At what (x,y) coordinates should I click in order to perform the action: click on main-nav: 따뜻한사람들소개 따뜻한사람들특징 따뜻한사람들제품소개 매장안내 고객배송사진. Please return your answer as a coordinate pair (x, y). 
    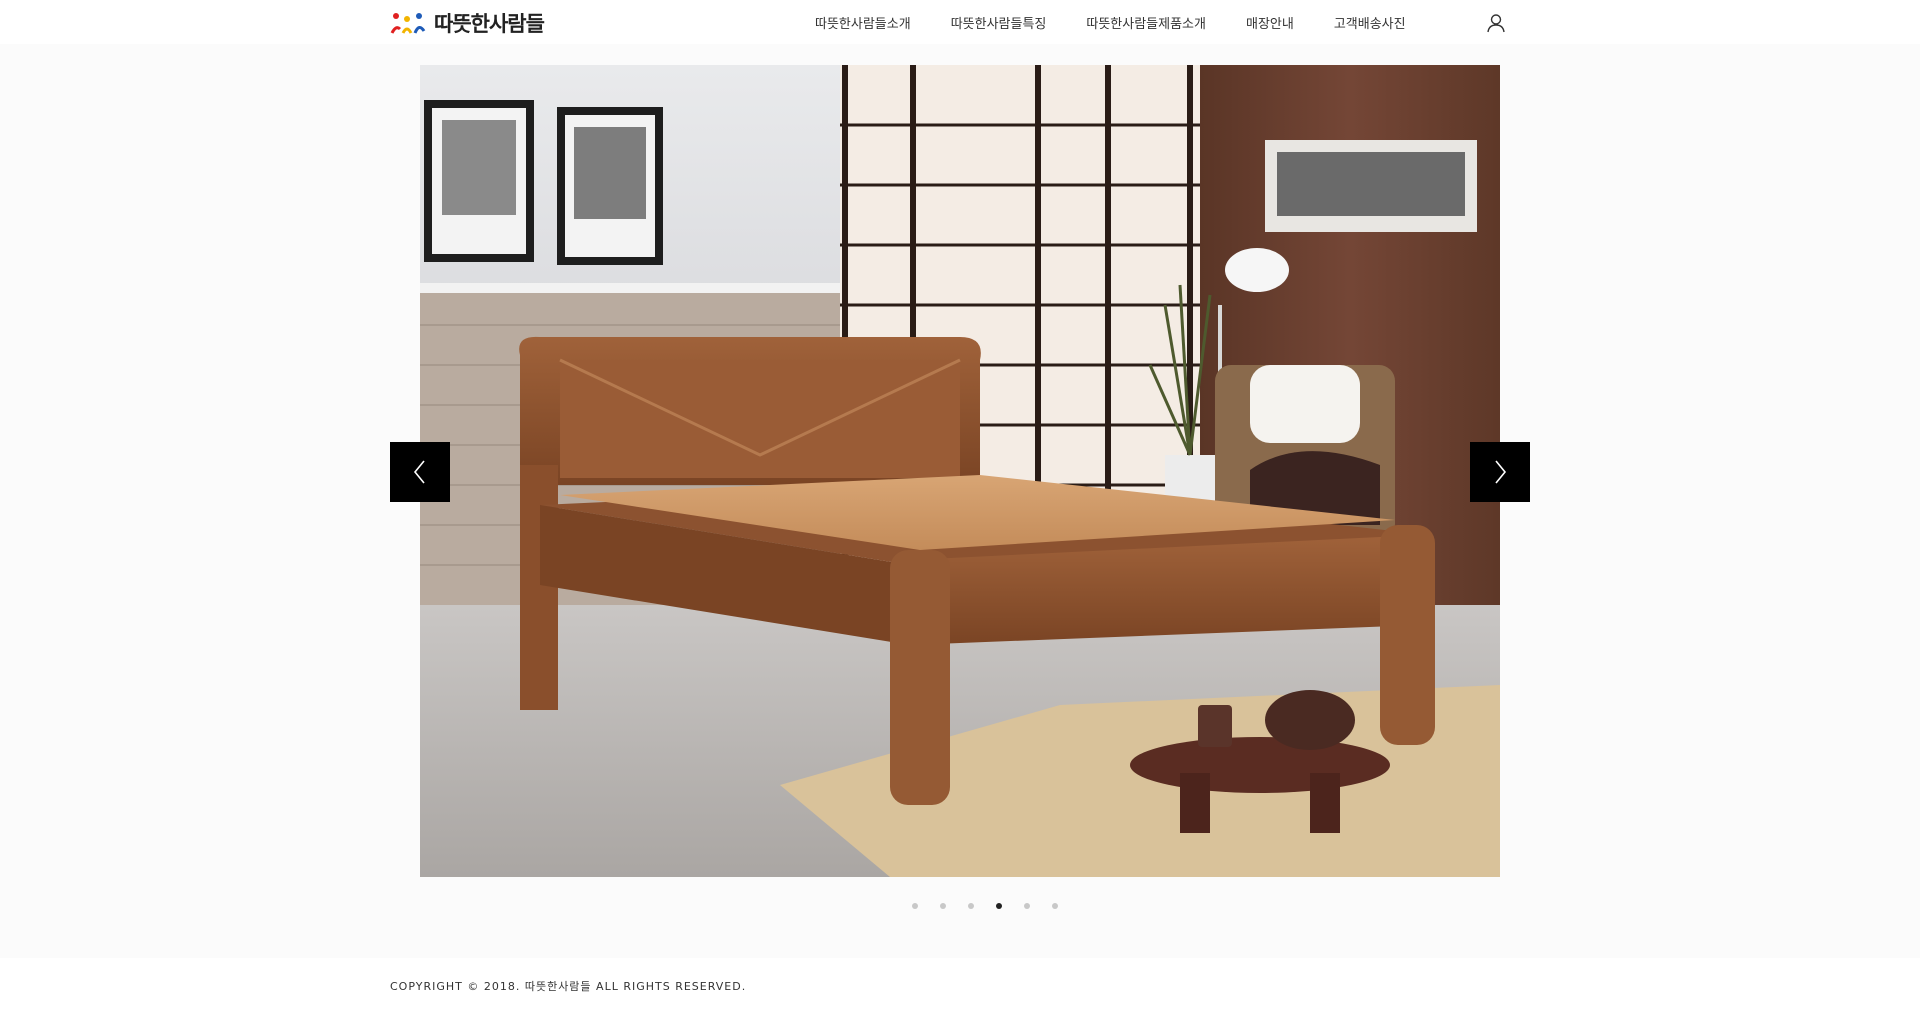
    Looking at the image, I should click on (1130, 22).